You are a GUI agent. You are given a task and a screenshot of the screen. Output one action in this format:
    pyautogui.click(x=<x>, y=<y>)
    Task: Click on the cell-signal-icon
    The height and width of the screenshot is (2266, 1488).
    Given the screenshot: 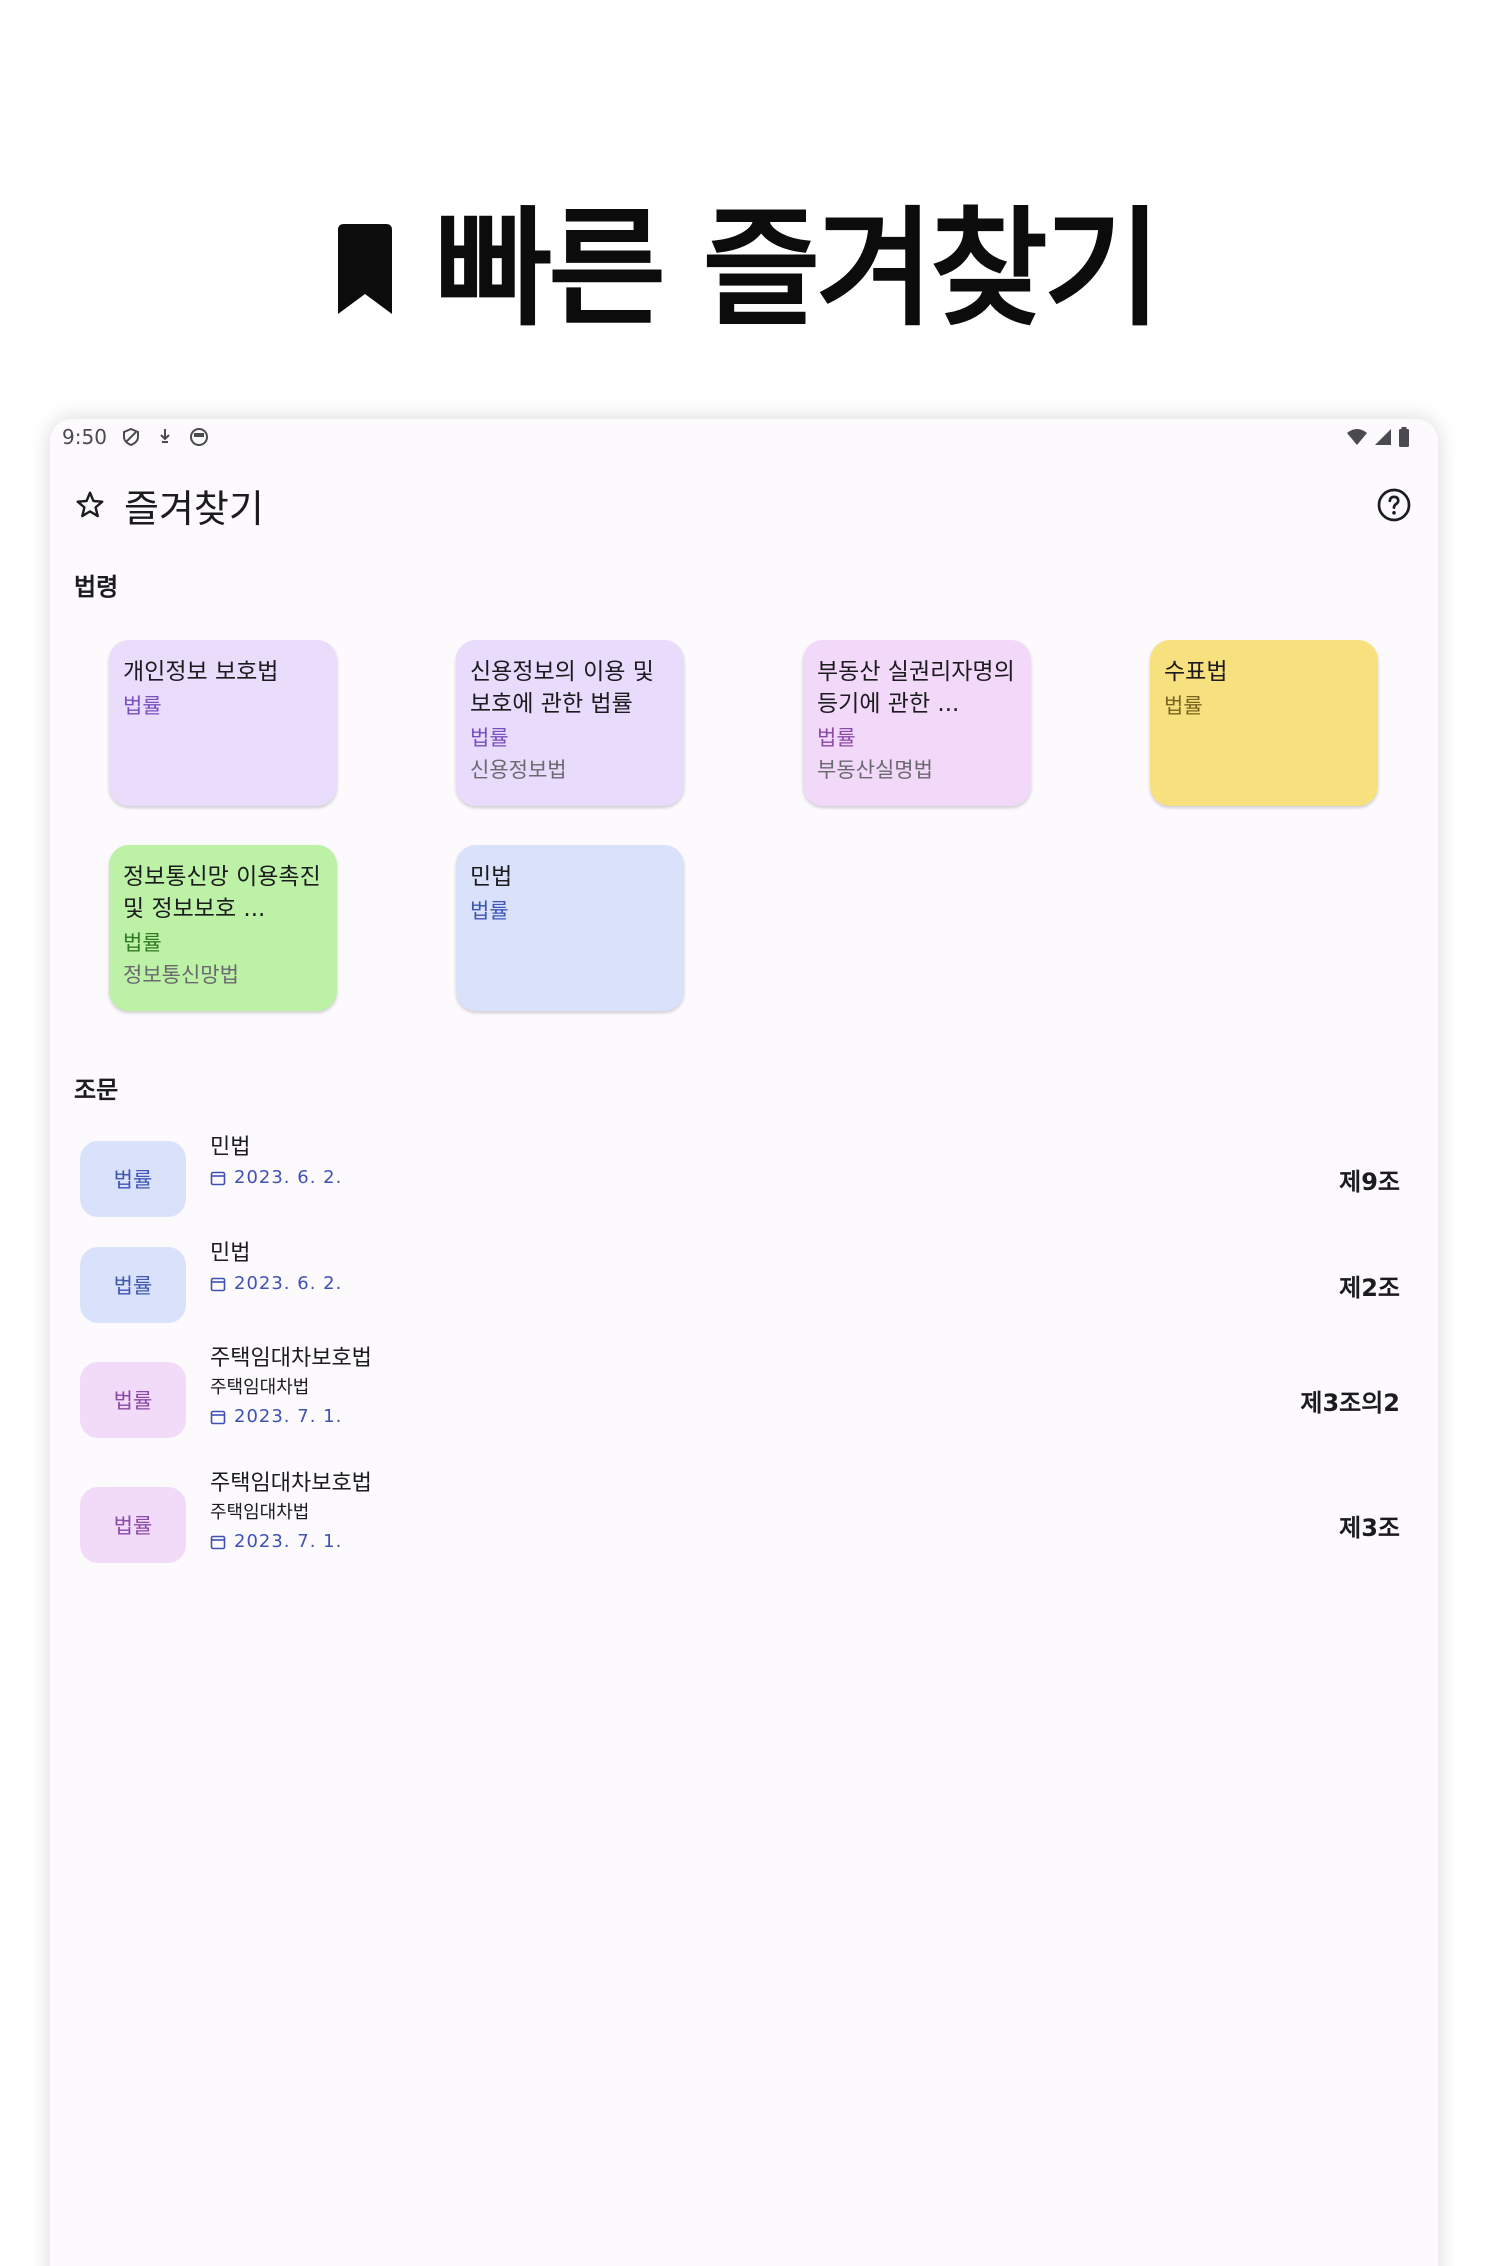 What is the action you would take?
    pyautogui.click(x=1383, y=437)
    